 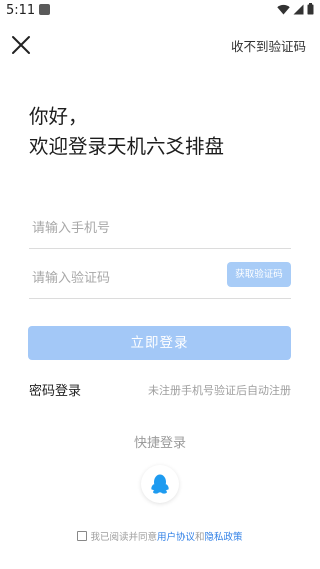 I want to click on no-code-link: 收不到验证码, so click(x=268, y=45).